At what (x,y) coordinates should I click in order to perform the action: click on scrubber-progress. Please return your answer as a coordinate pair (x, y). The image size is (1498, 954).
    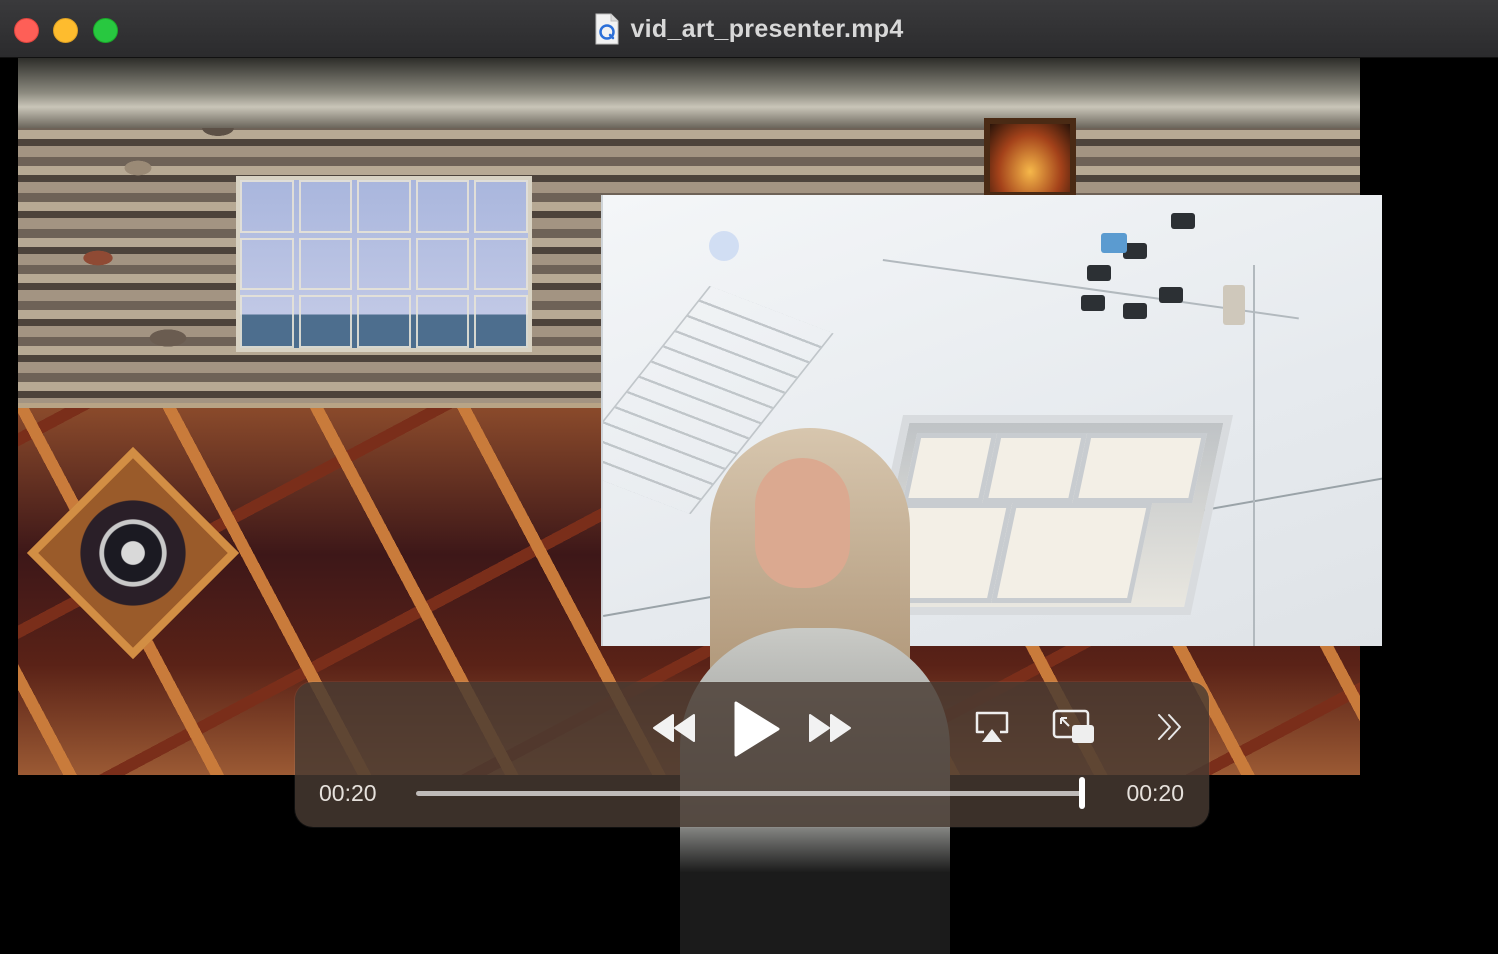
    Looking at the image, I should click on (749, 793).